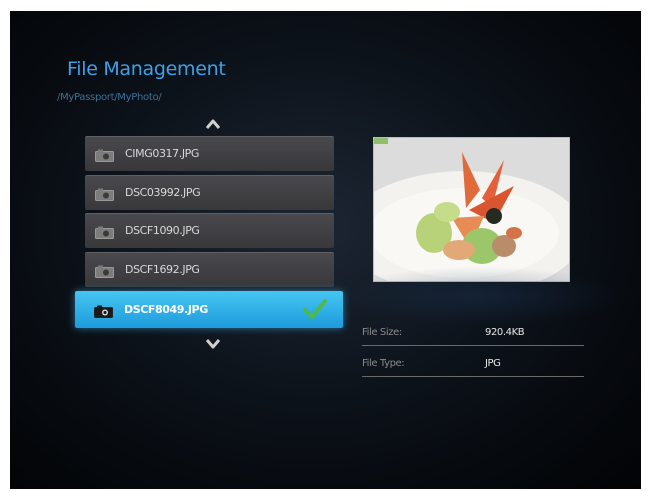 The height and width of the screenshot is (491, 647). What do you see at coordinates (162, 230) in the screenshot?
I see `file-name: DSCF1090.JPG` at bounding box center [162, 230].